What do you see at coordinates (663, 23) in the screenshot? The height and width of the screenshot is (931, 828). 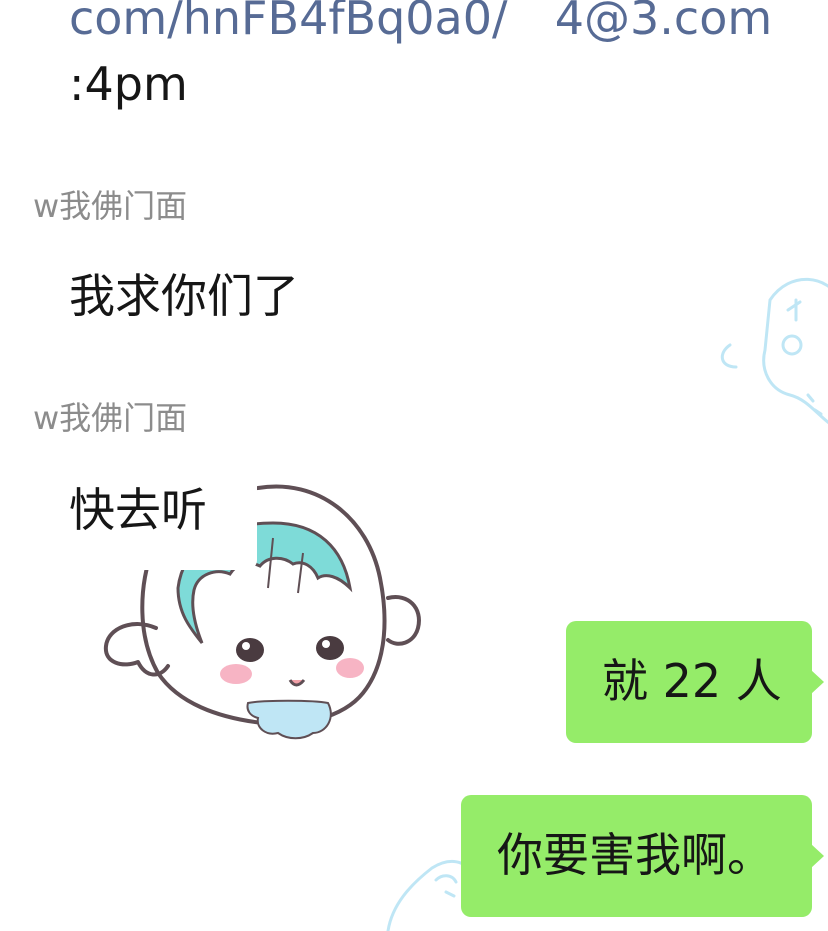 I see `shared-email: 4@3.com` at bounding box center [663, 23].